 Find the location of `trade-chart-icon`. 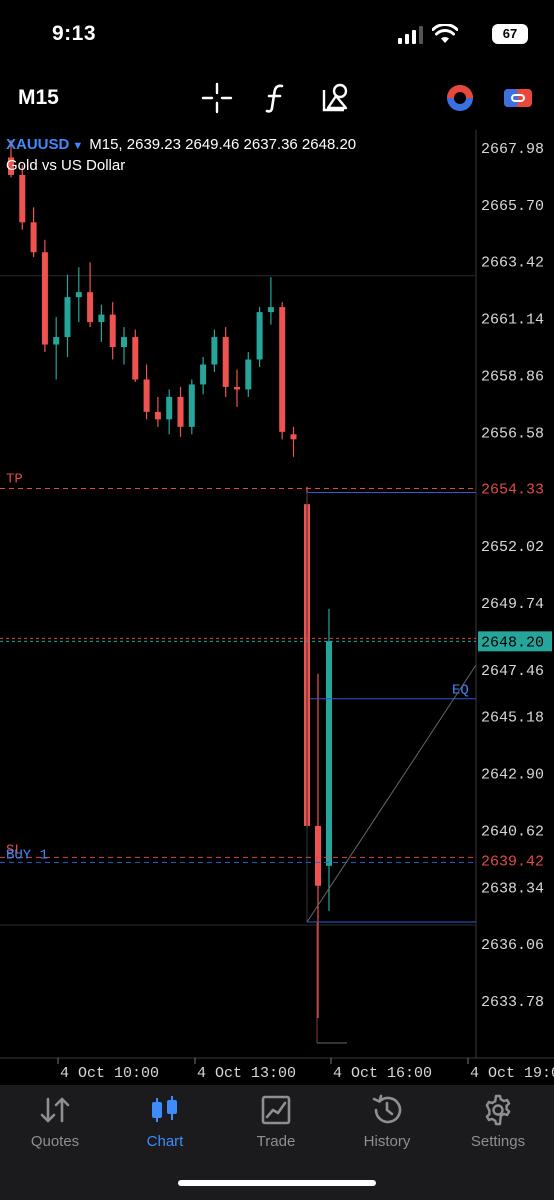

trade-chart-icon is located at coordinates (276, 1110).